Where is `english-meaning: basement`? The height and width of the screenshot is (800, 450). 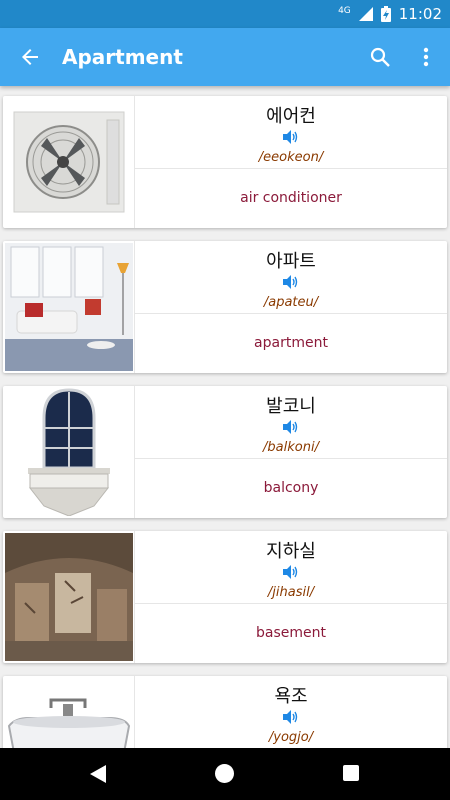 english-meaning: basement is located at coordinates (291, 633).